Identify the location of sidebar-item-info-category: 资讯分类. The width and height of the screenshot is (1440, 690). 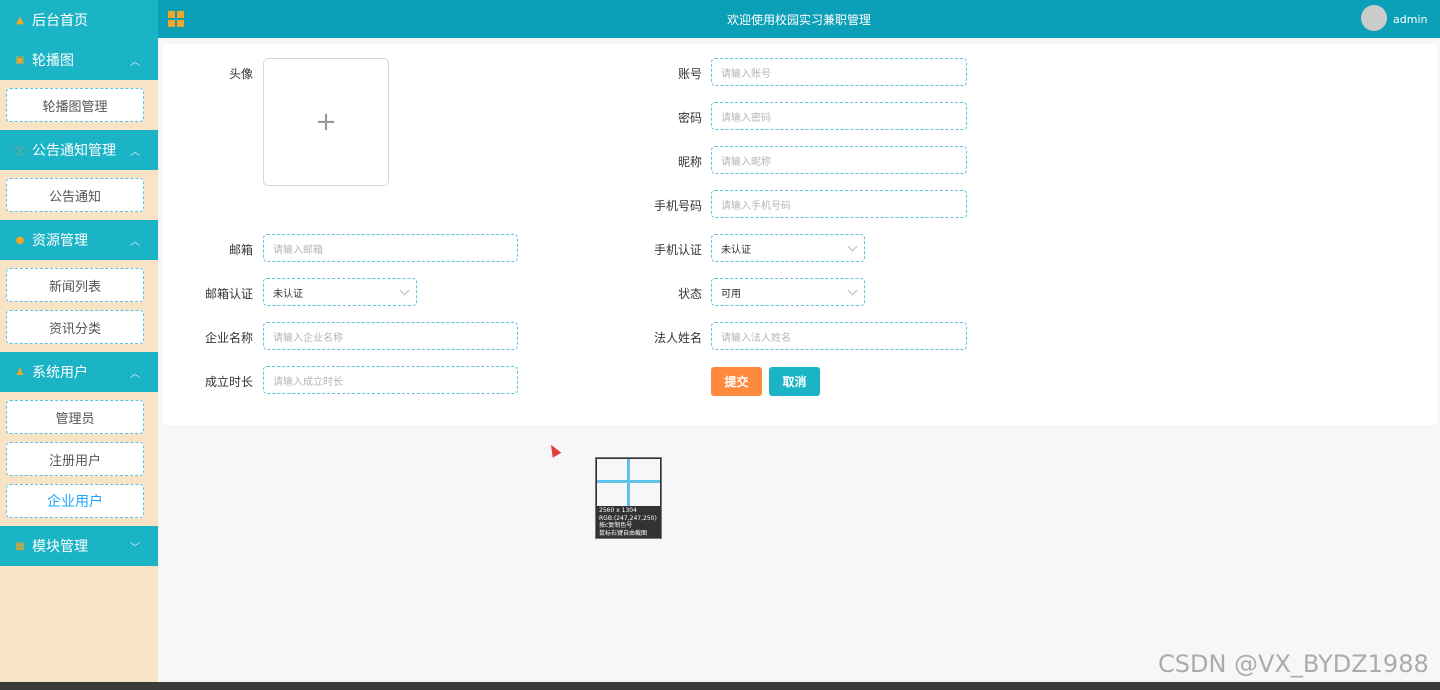
(75, 327).